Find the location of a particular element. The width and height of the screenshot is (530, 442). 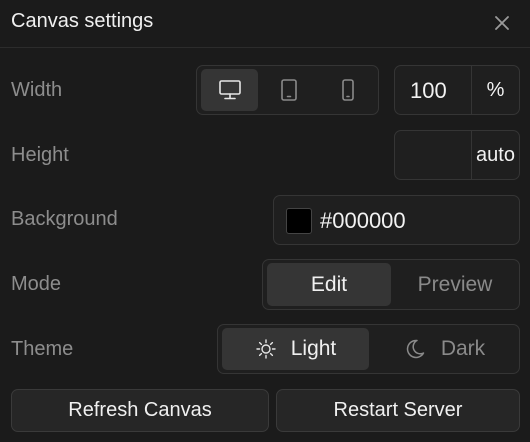

refresh-canvas-button: Refresh Canvas is located at coordinates (140, 410).